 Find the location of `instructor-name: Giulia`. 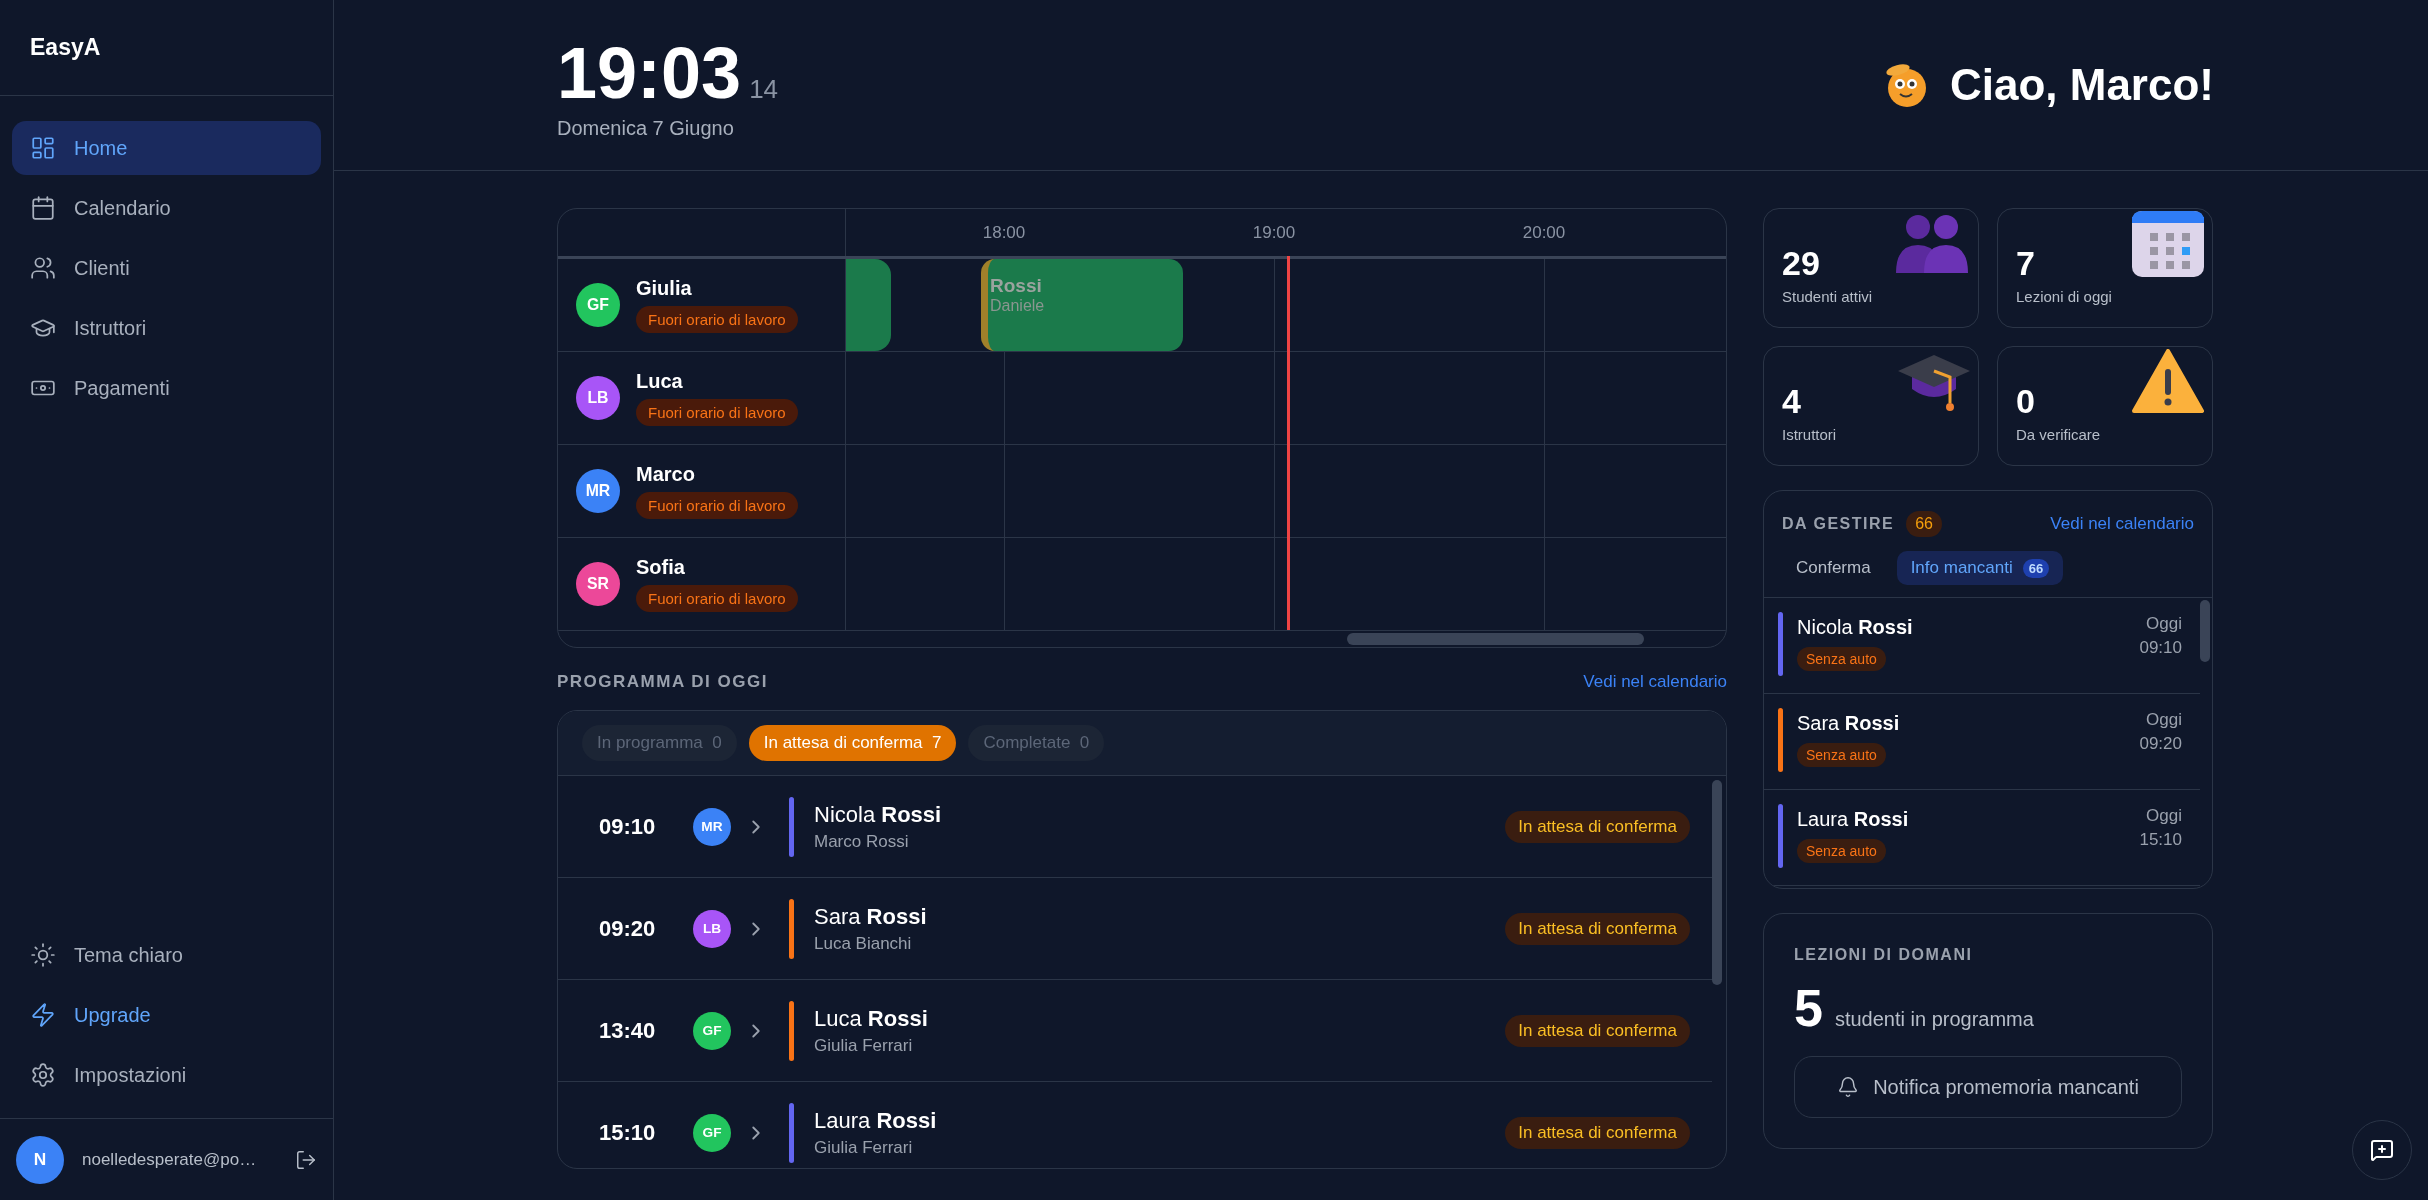

instructor-name: Giulia is located at coordinates (664, 288).